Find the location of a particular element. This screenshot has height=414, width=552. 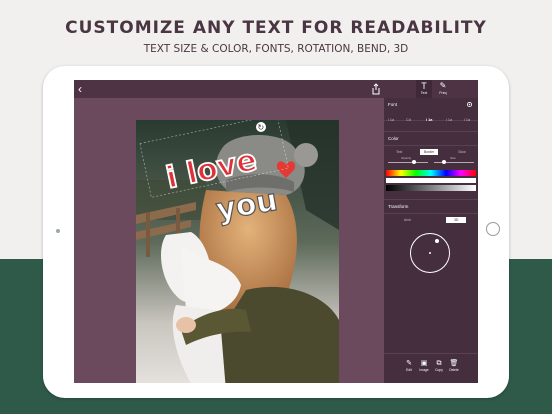

share-icon is located at coordinates (376, 89).